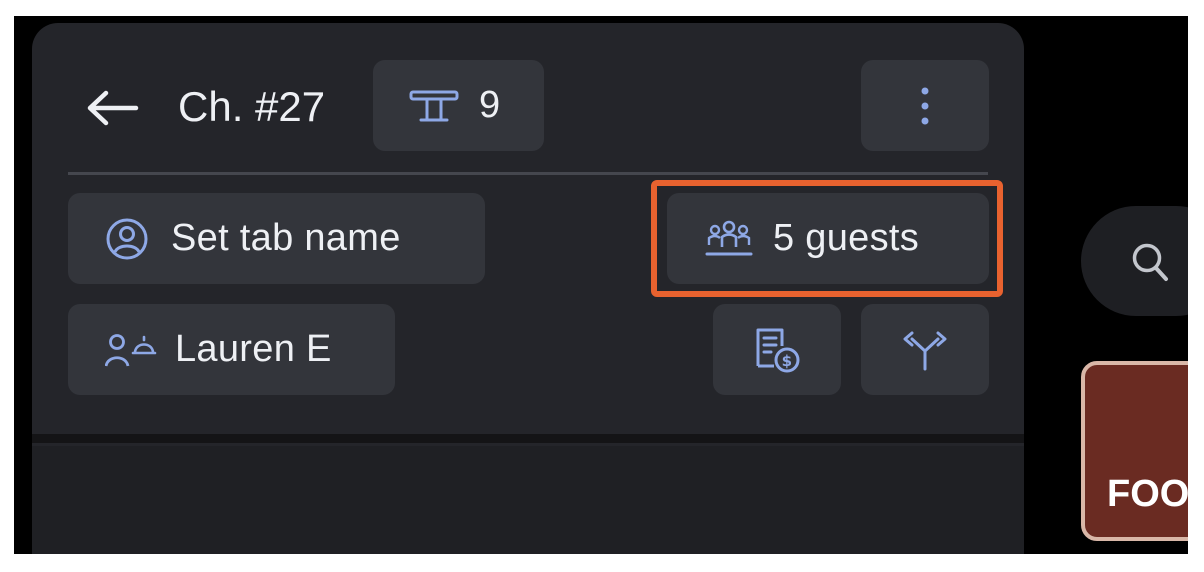  Describe the element at coordinates (490, 105) in the screenshot. I see `table-number: 9` at that location.